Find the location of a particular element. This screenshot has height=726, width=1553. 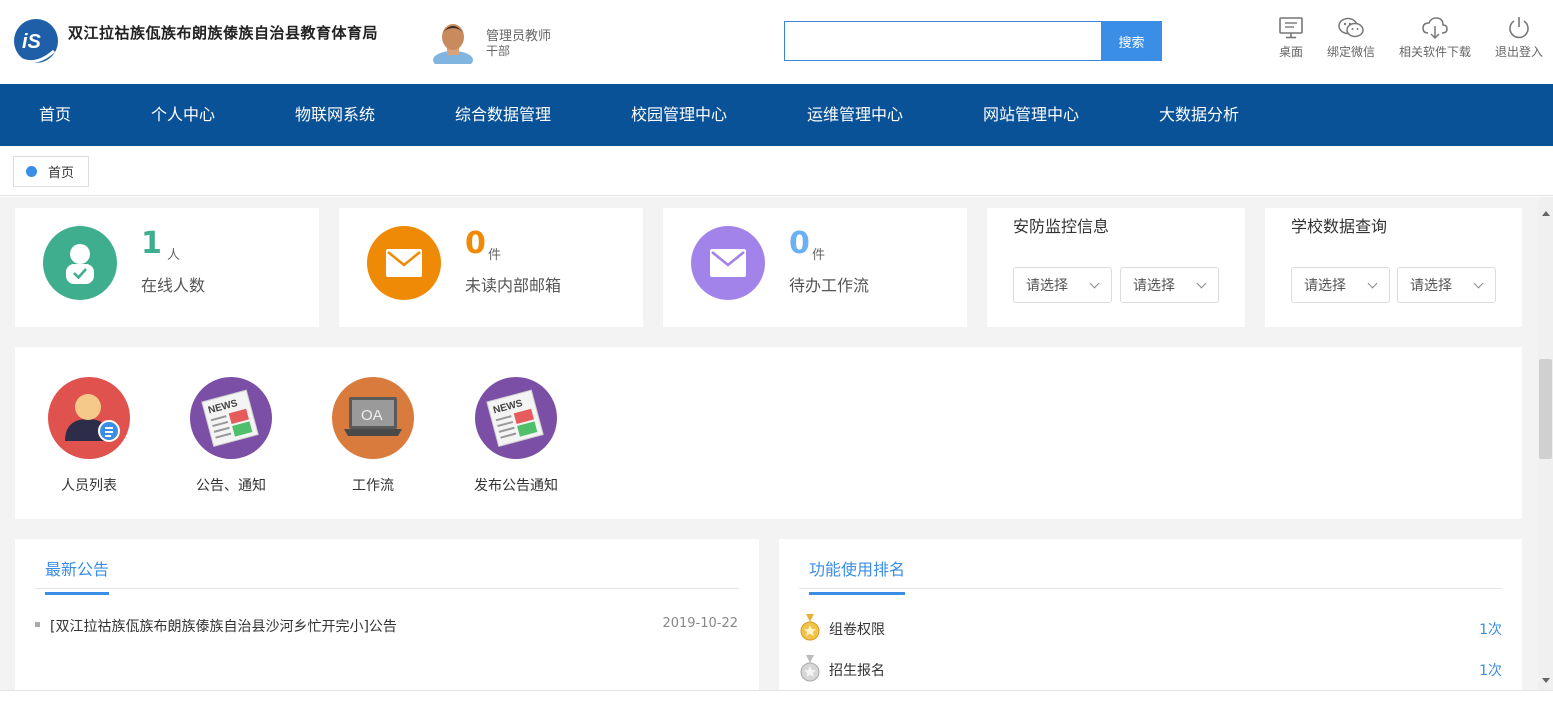

user-role: 干部 is located at coordinates (498, 51).